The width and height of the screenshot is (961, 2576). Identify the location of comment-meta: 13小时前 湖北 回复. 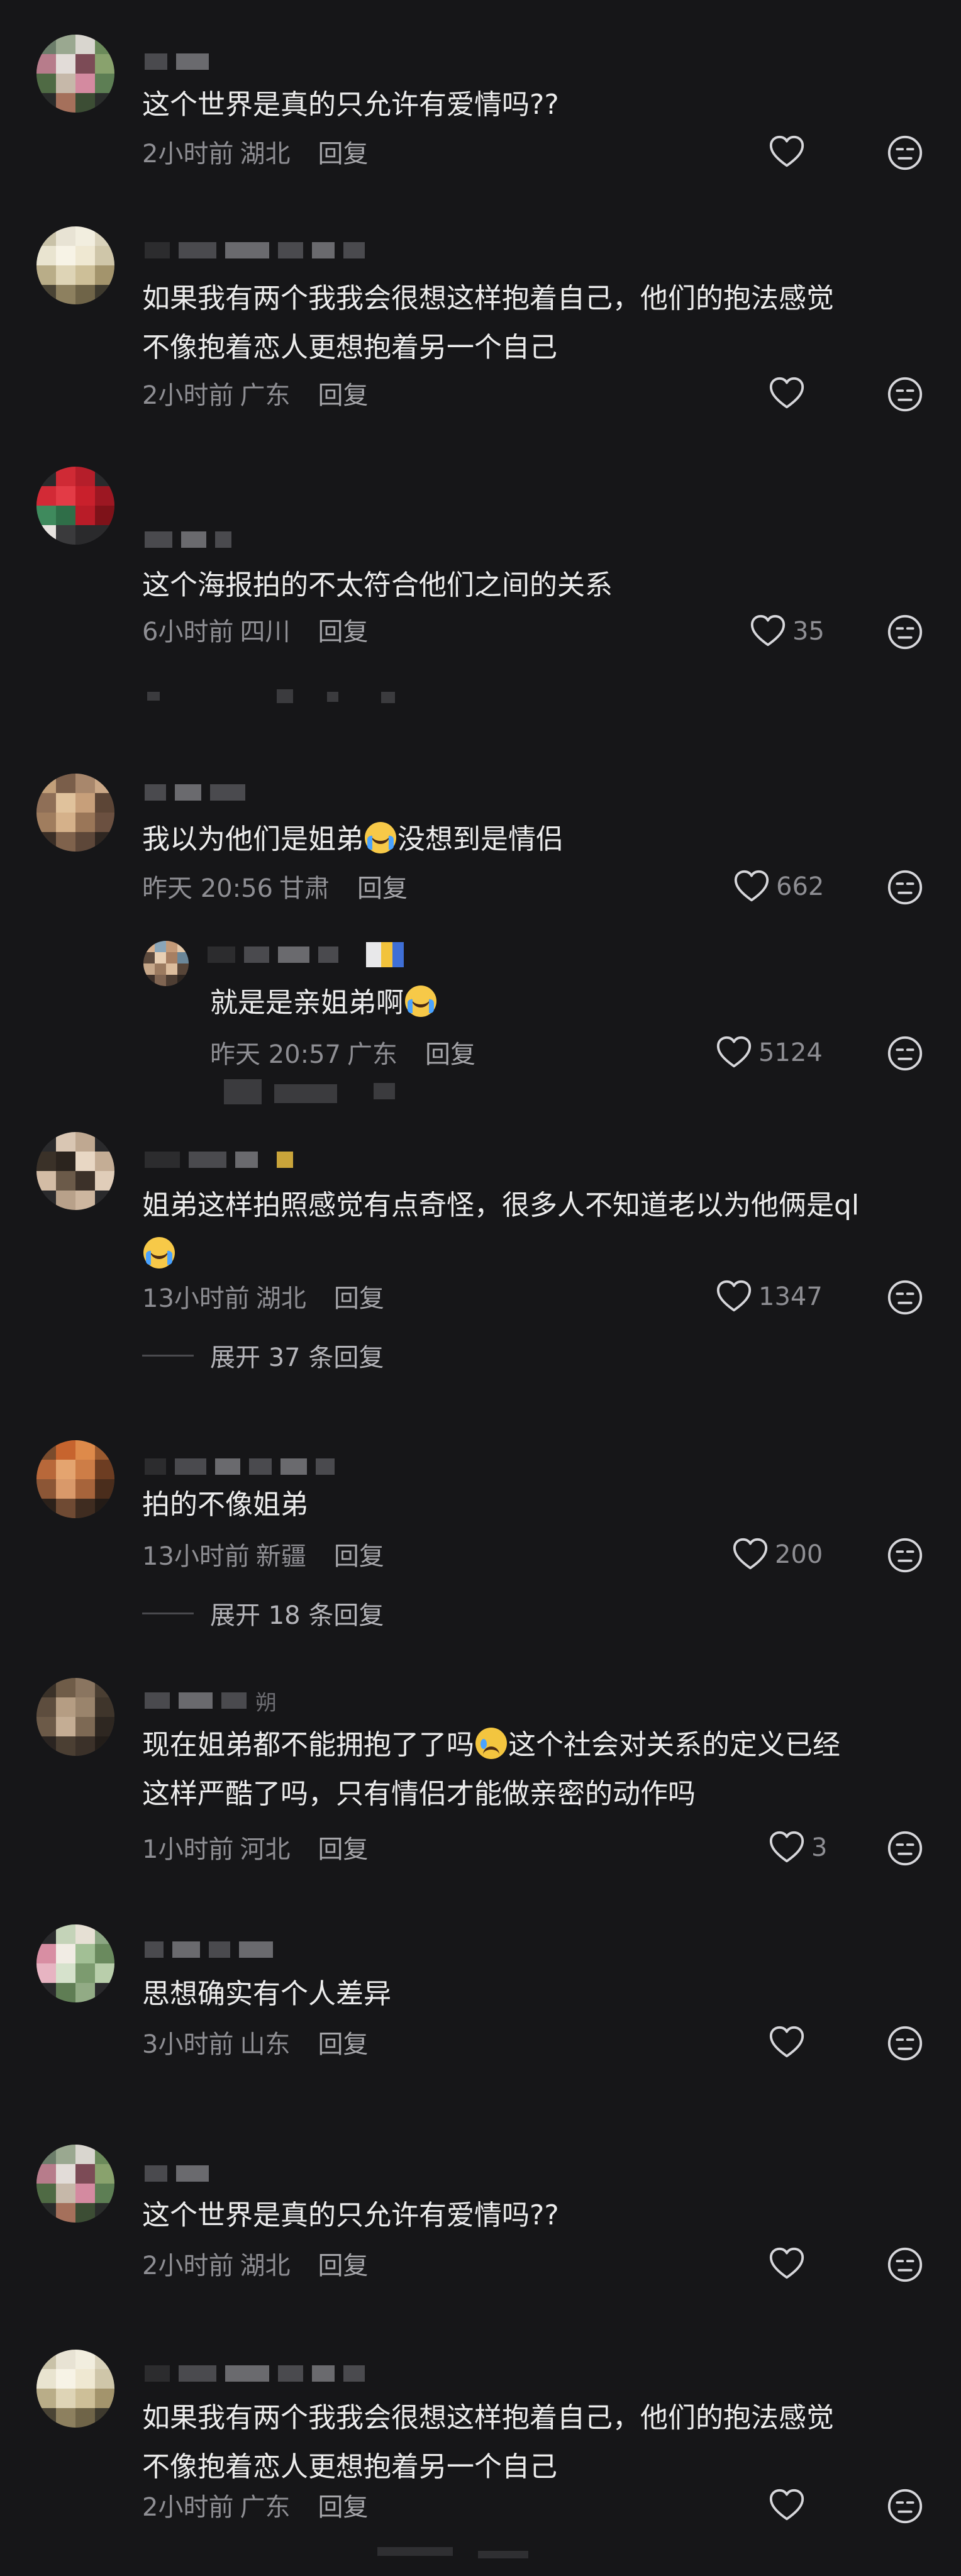
(263, 1296).